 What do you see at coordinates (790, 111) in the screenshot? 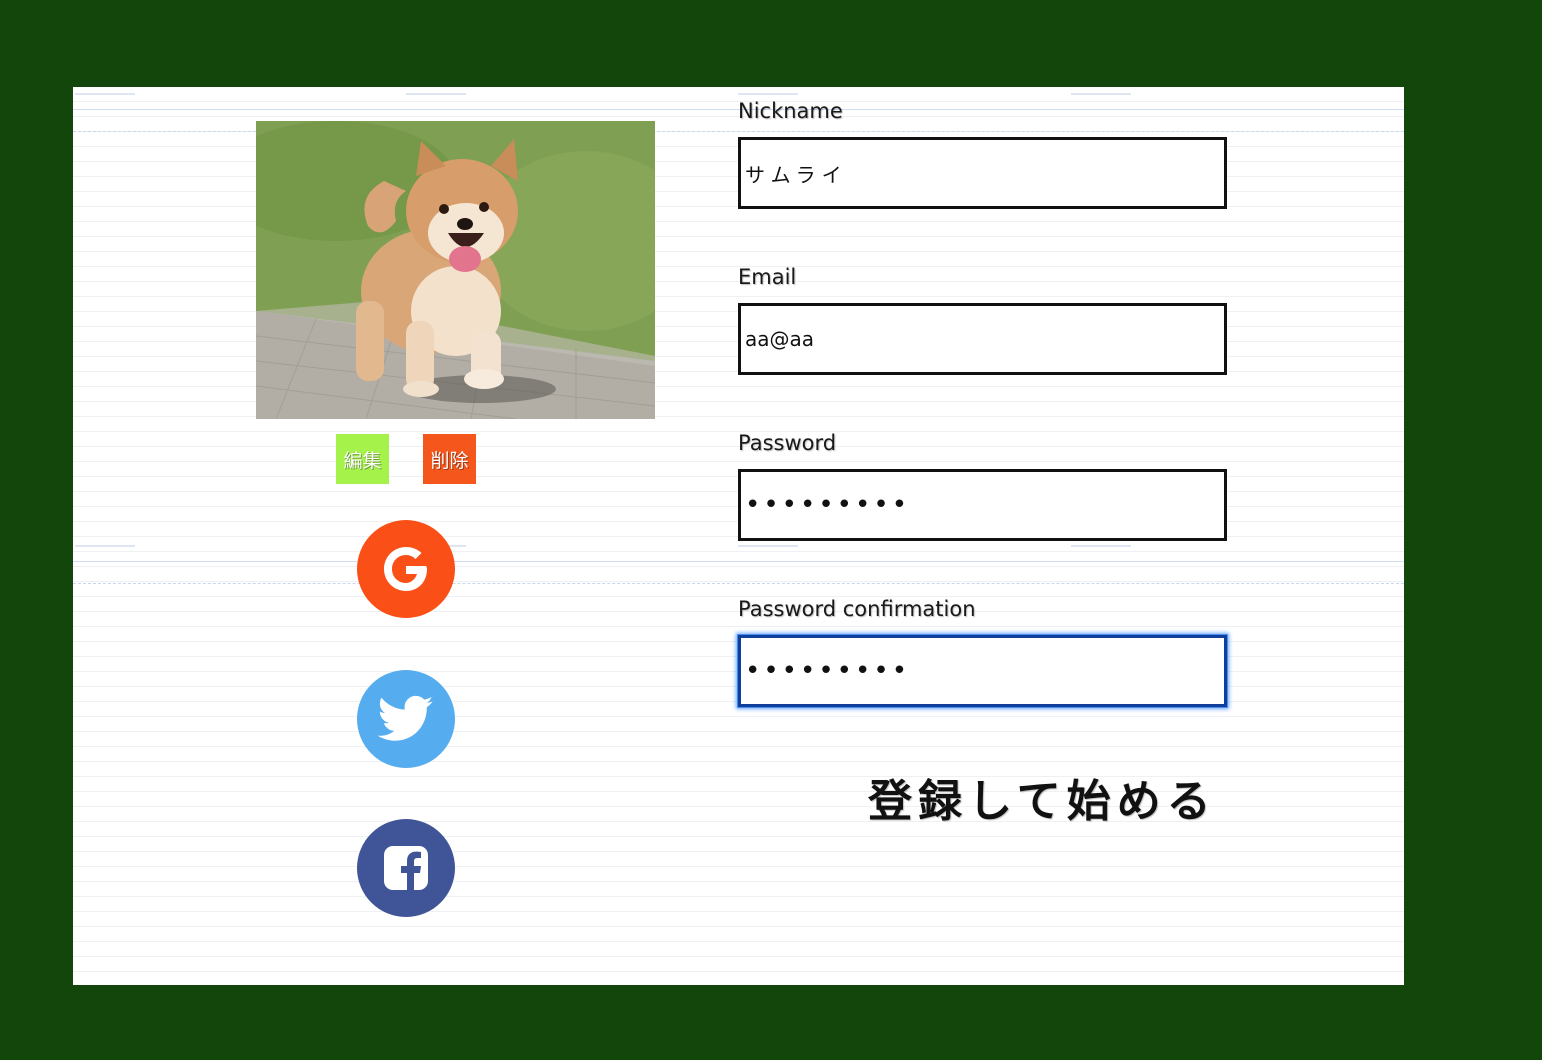
I see `nickname-label: Nickname` at bounding box center [790, 111].